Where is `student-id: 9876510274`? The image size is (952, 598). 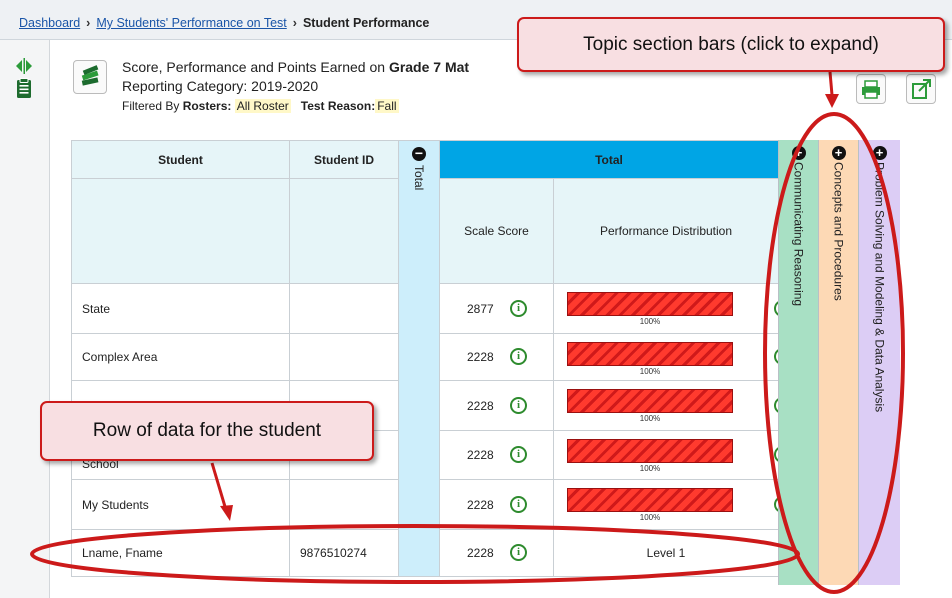 student-id: 9876510274 is located at coordinates (344, 553).